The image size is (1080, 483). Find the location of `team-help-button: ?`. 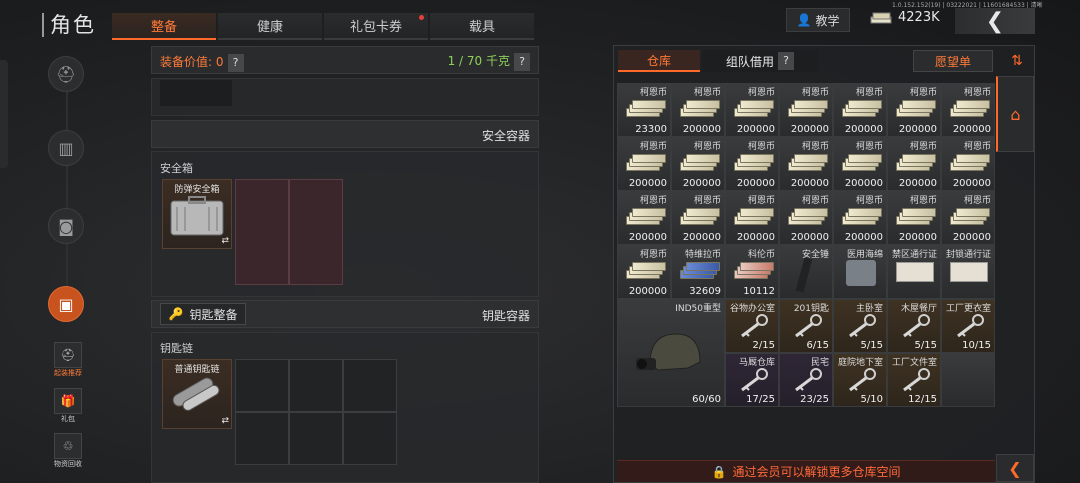

team-help-button: ? is located at coordinates (786, 61).